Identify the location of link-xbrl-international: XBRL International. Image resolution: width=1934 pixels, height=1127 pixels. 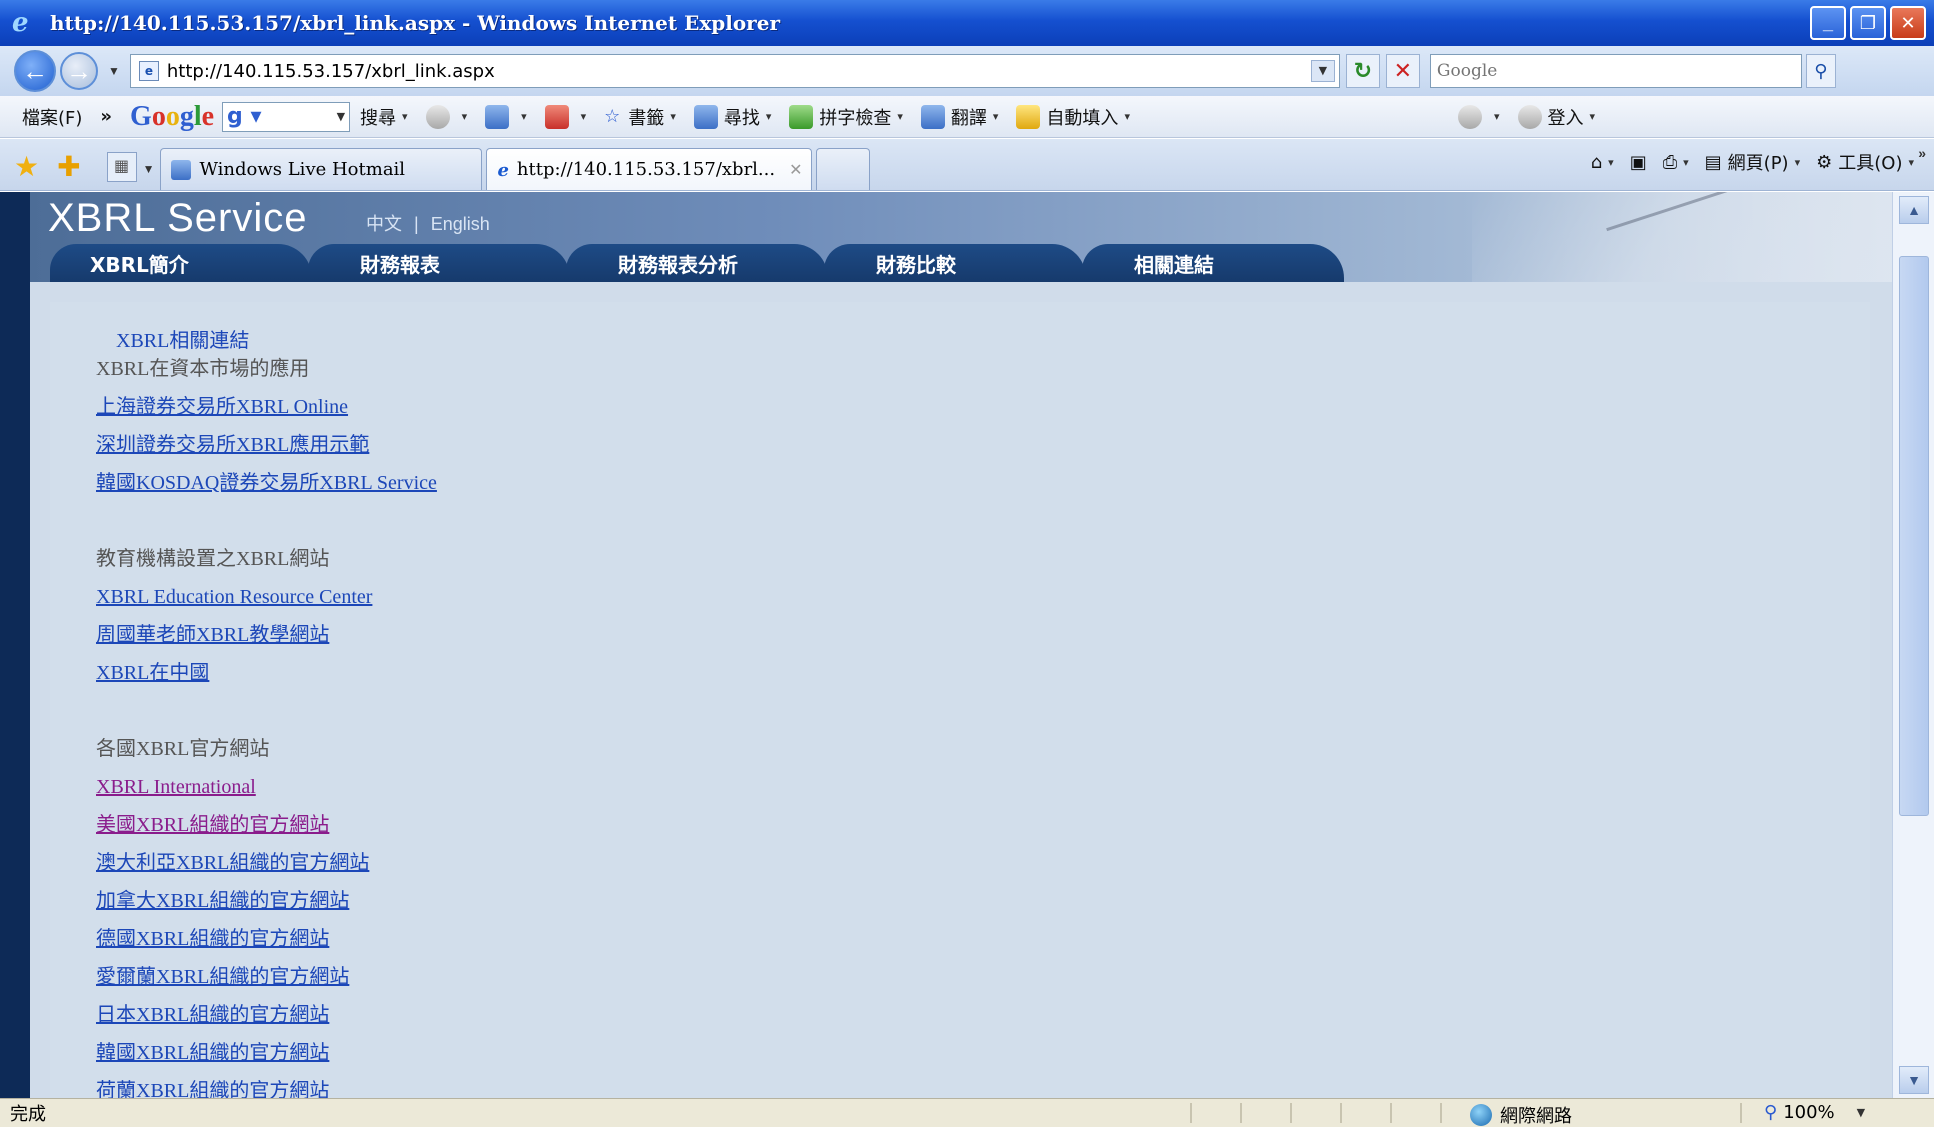
(232, 787).